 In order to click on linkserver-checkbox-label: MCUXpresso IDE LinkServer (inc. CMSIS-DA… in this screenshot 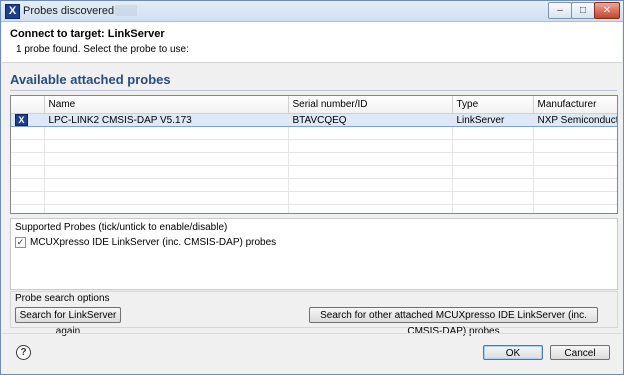, I will do `click(153, 242)`.